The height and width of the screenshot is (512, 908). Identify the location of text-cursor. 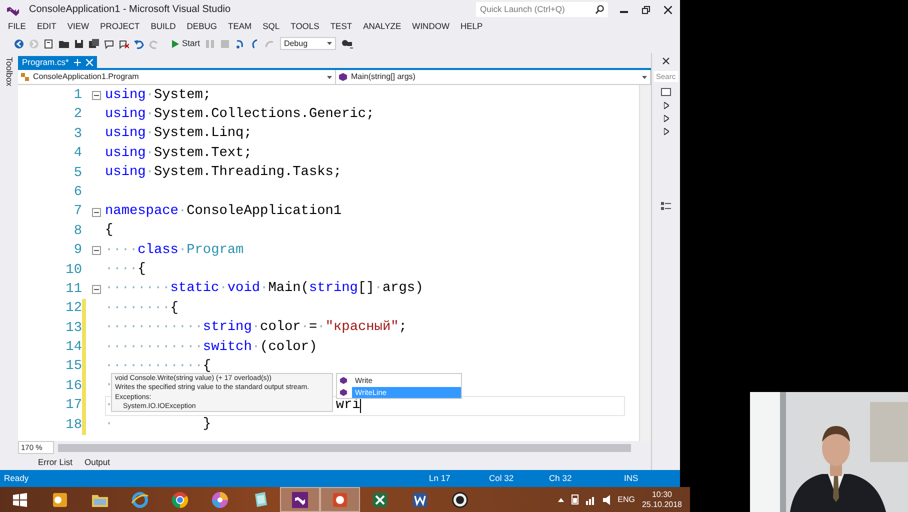
(361, 406).